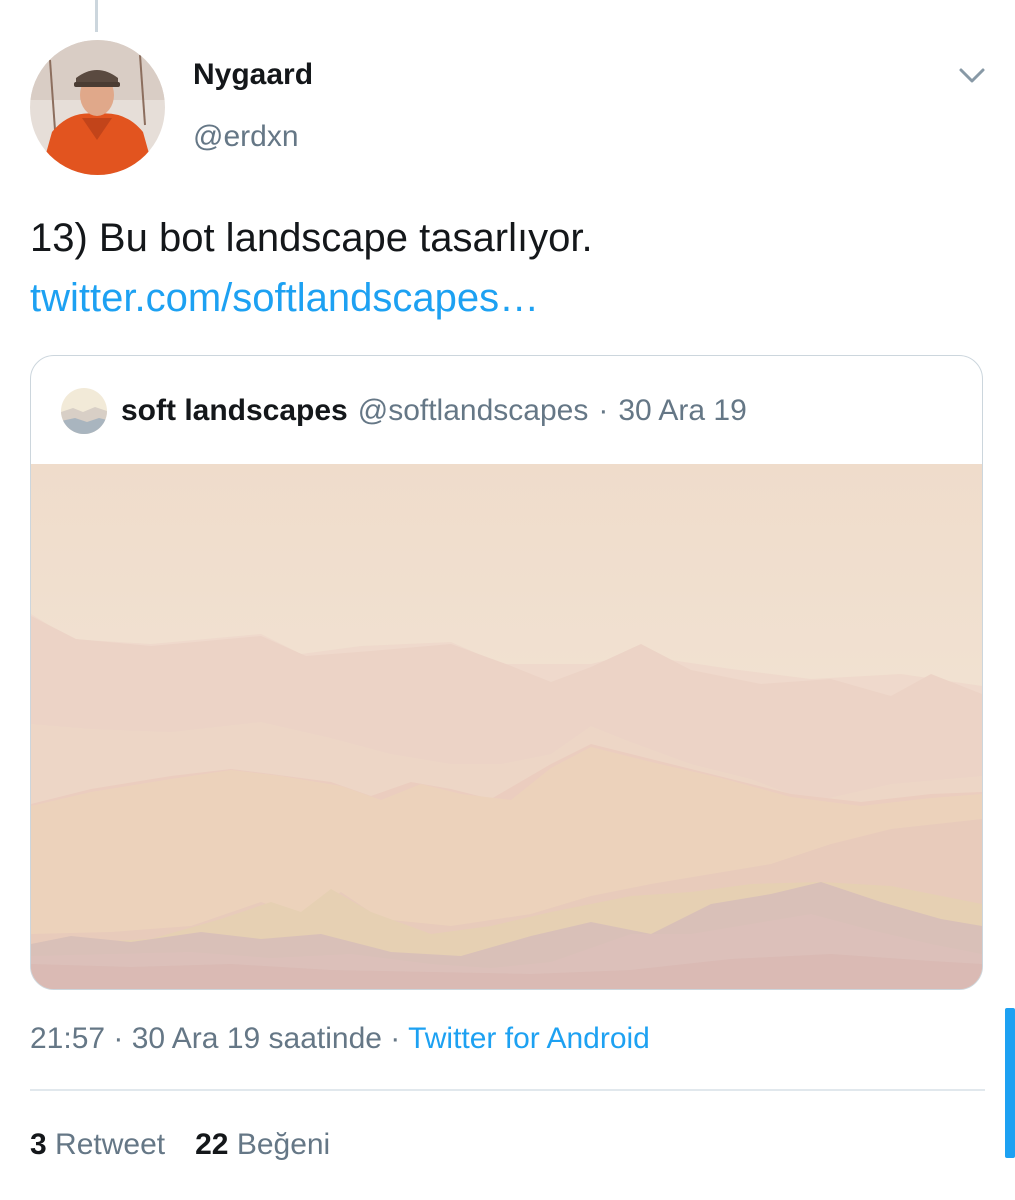  Describe the element at coordinates (1010, 1083) in the screenshot. I see `scrollbar` at that location.